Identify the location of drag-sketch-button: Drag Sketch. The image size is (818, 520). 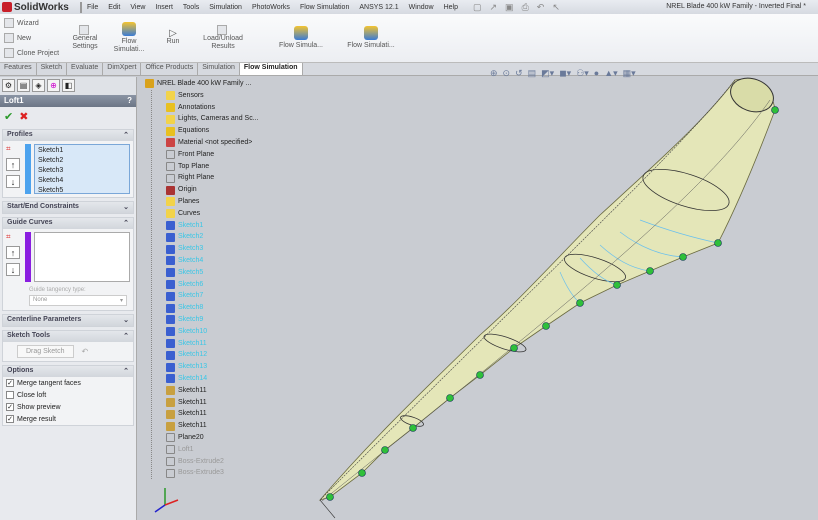
(45, 351).